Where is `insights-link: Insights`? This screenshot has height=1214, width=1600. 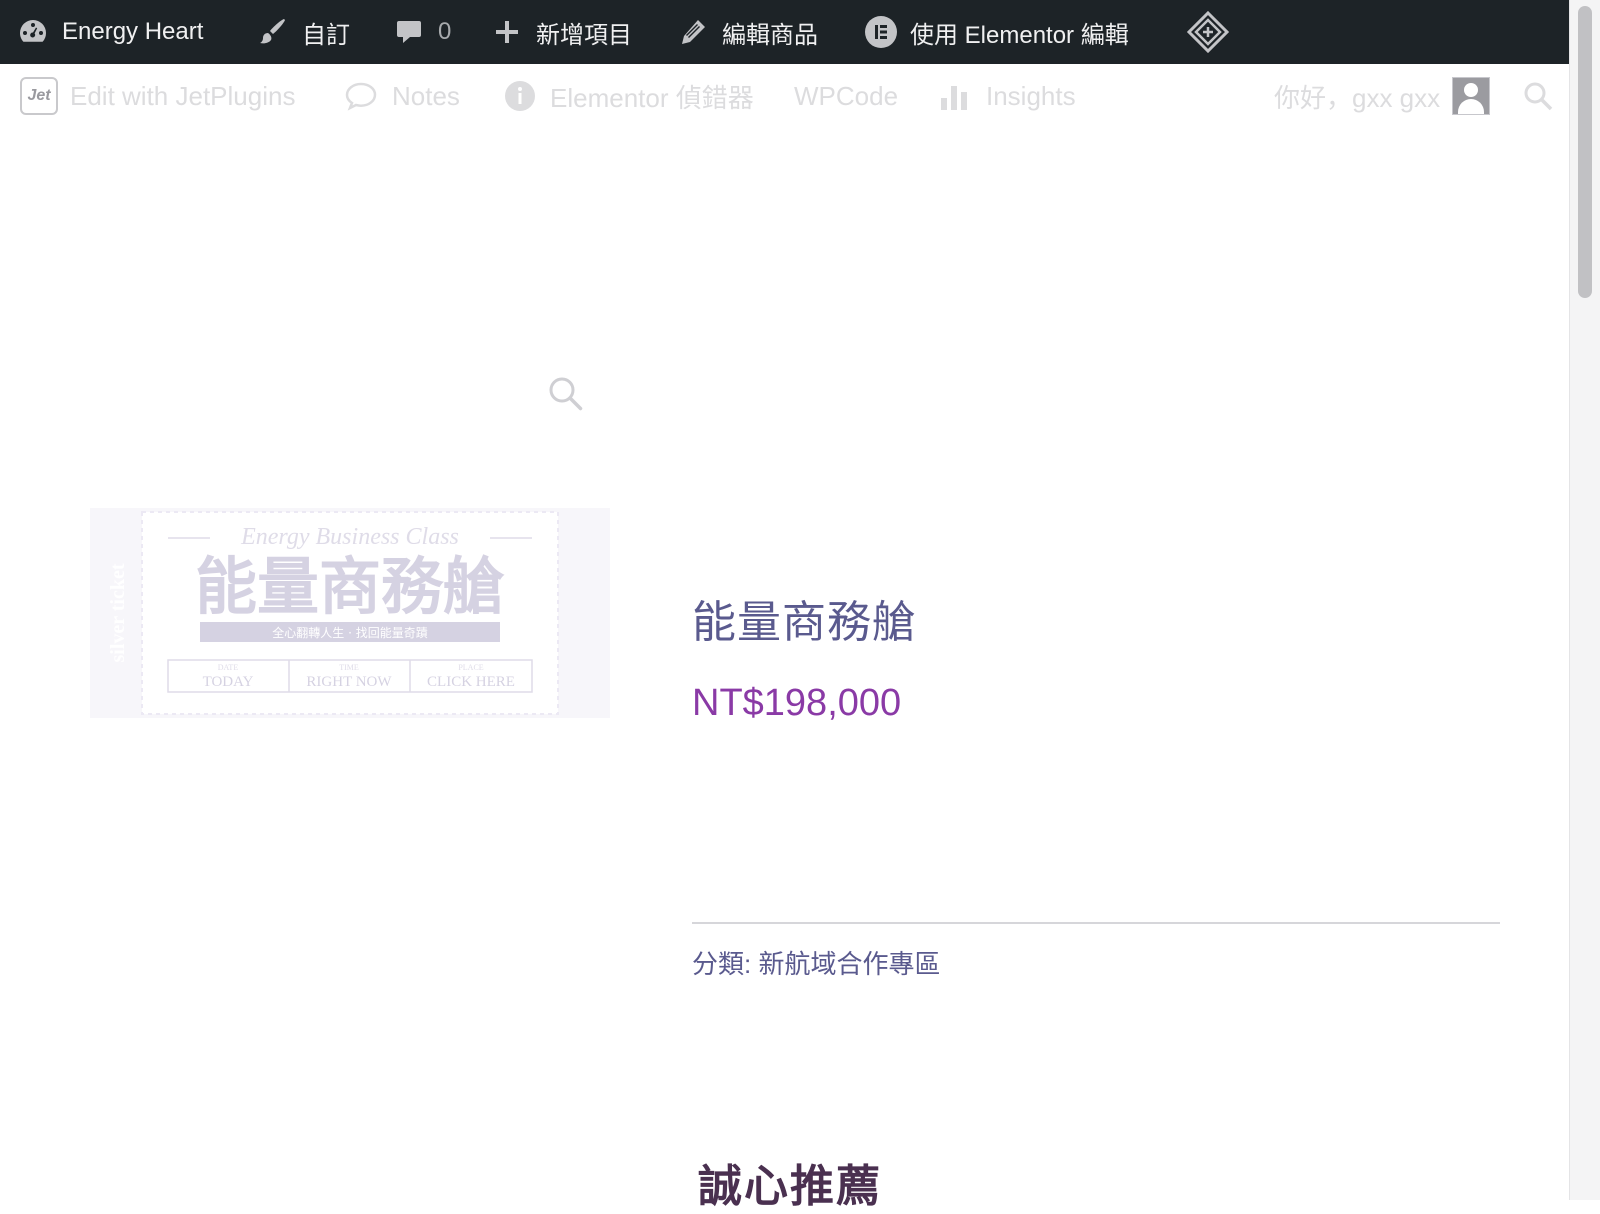 insights-link: Insights is located at coordinates (1007, 96).